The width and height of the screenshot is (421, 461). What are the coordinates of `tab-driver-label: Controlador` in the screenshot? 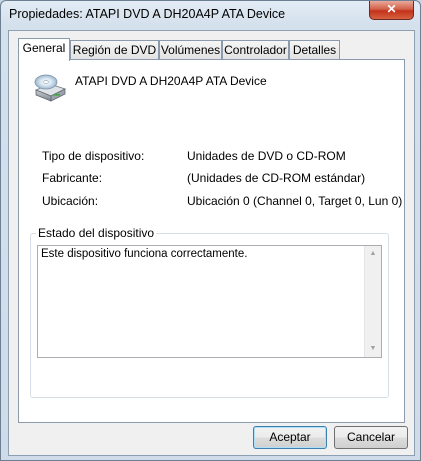 It's located at (255, 50).